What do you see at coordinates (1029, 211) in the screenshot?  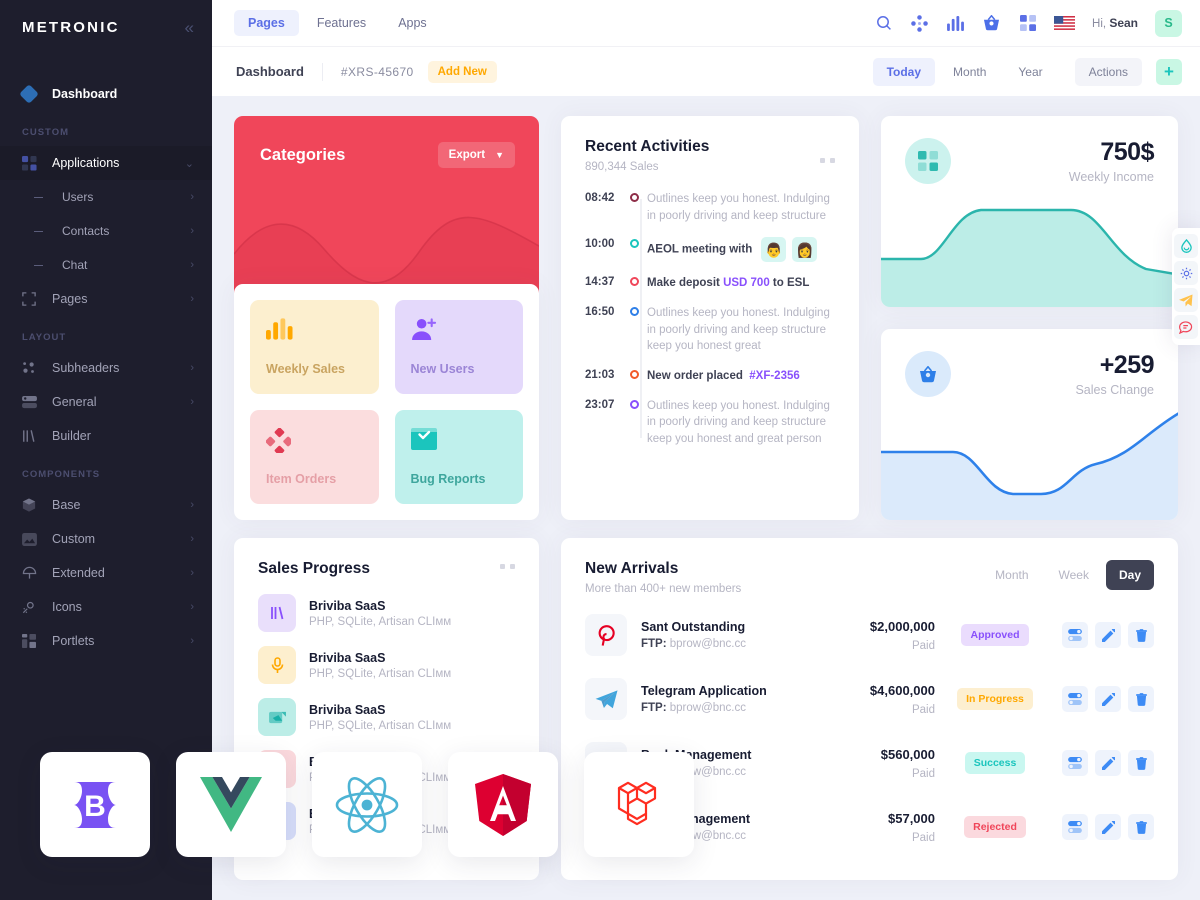 I see `weekly-income-card: 750$ Weekly Income` at bounding box center [1029, 211].